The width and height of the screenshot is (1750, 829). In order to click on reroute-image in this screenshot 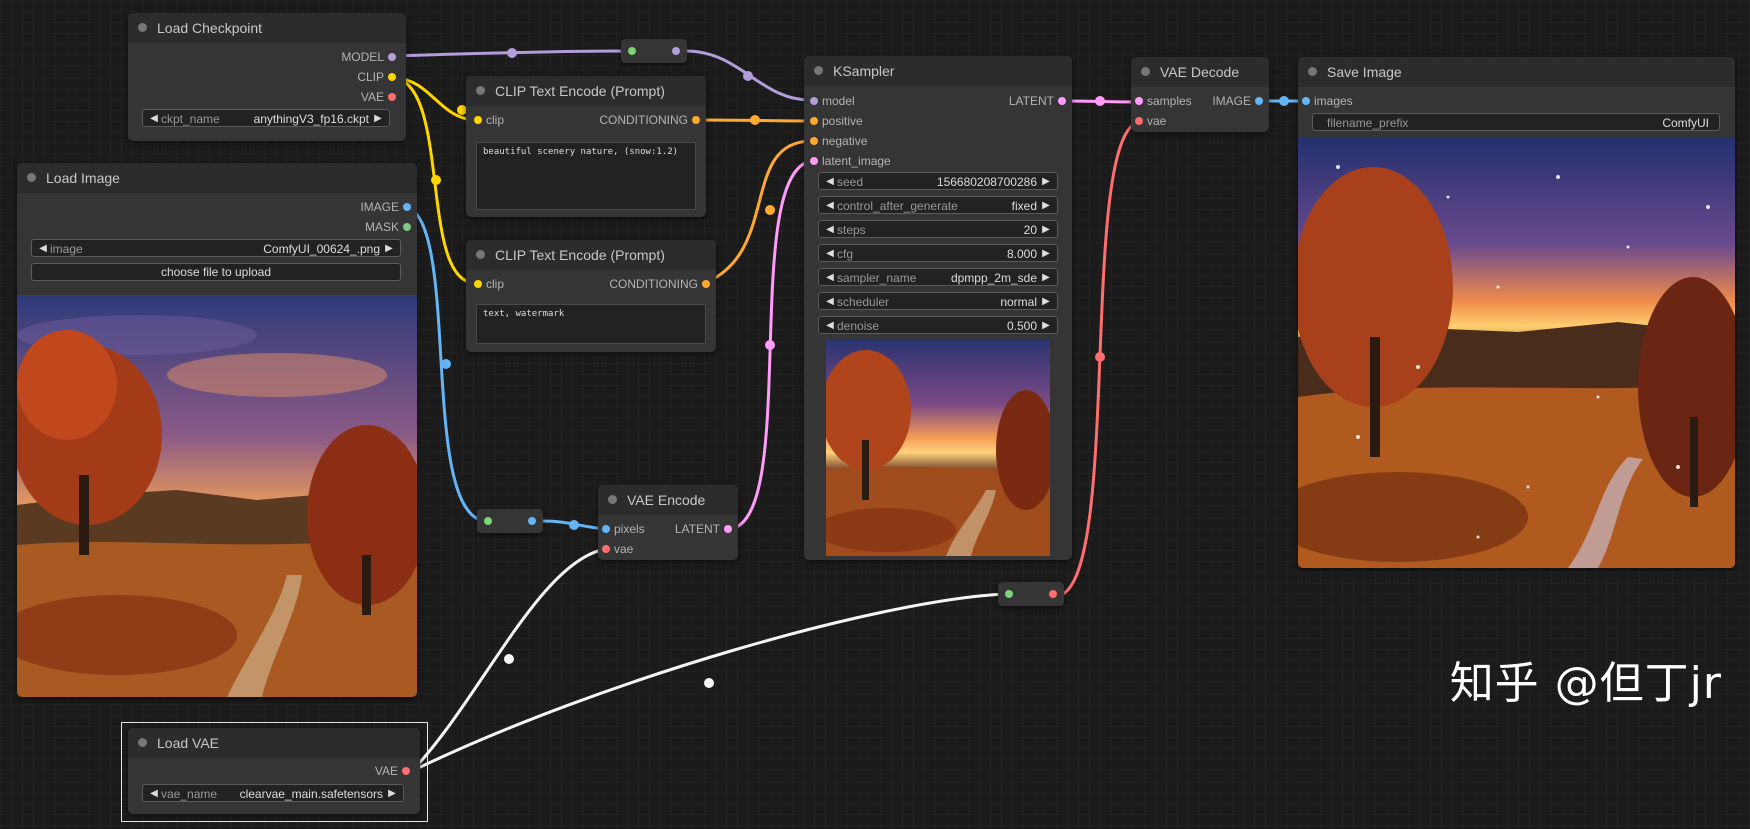, I will do `click(510, 521)`.